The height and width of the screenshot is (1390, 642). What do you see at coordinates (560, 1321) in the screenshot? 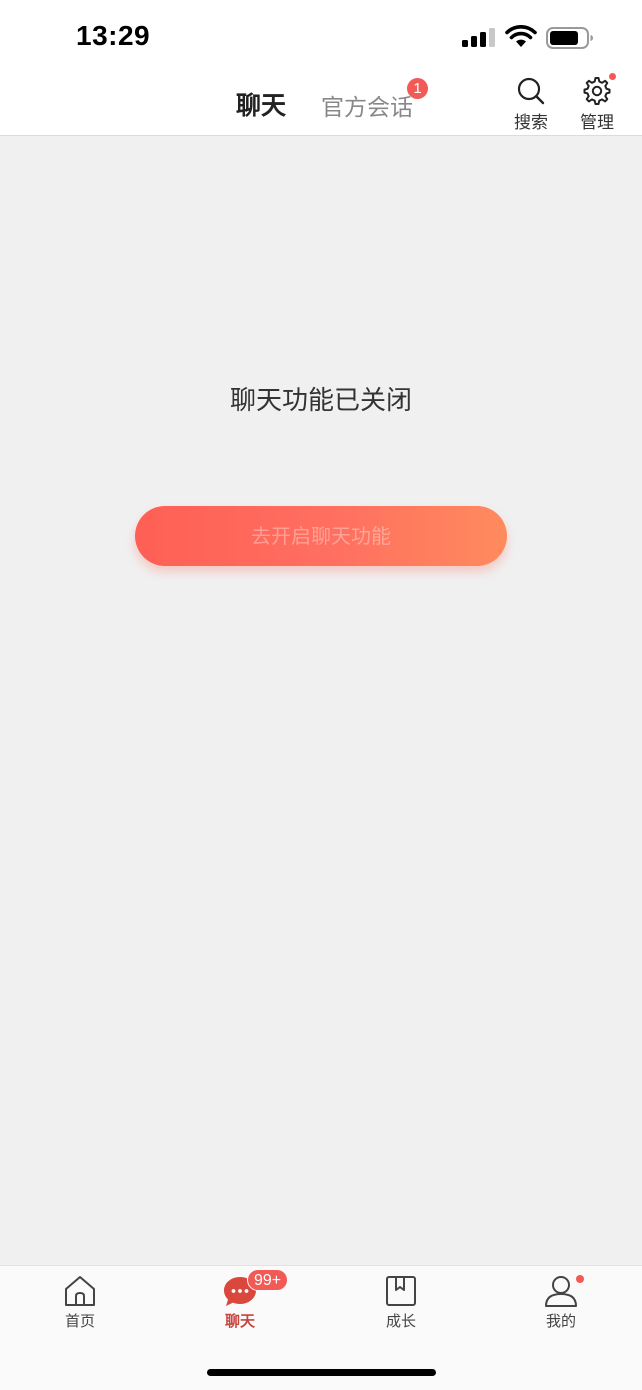
I see `tab-mine-label: 我的` at bounding box center [560, 1321].